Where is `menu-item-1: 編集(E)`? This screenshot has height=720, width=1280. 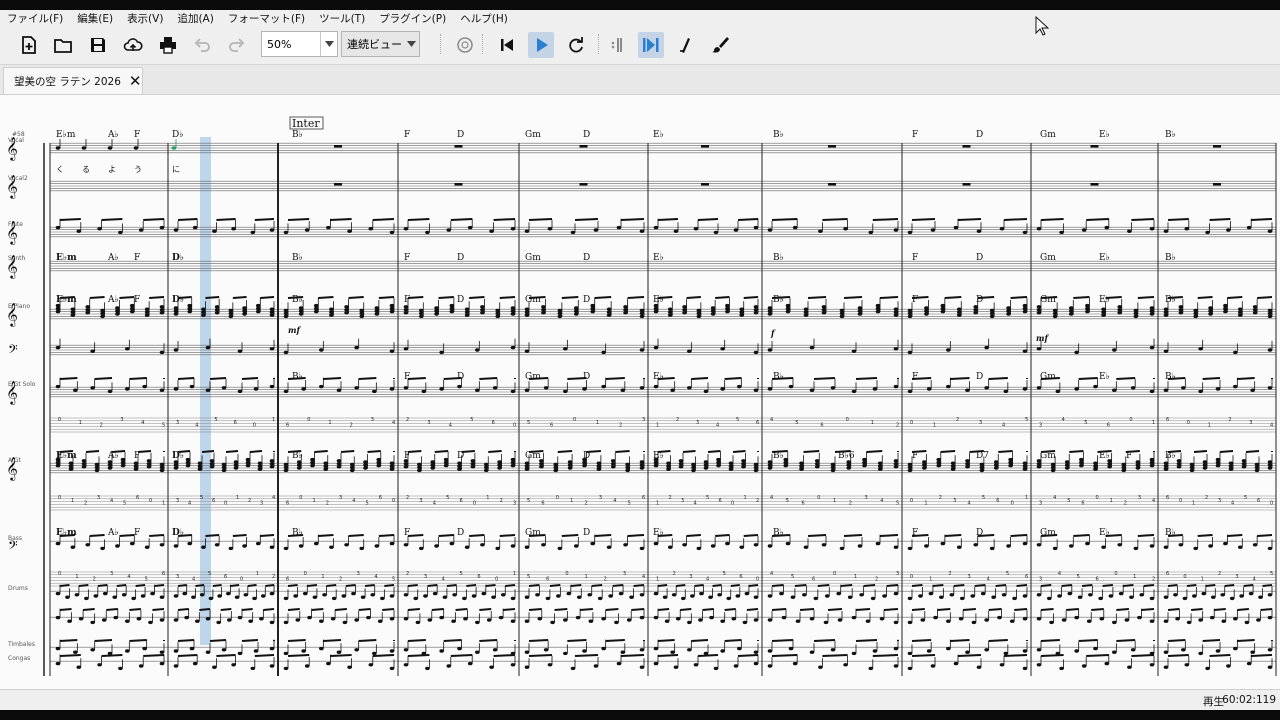 menu-item-1: 編集(E) is located at coordinates (95, 18).